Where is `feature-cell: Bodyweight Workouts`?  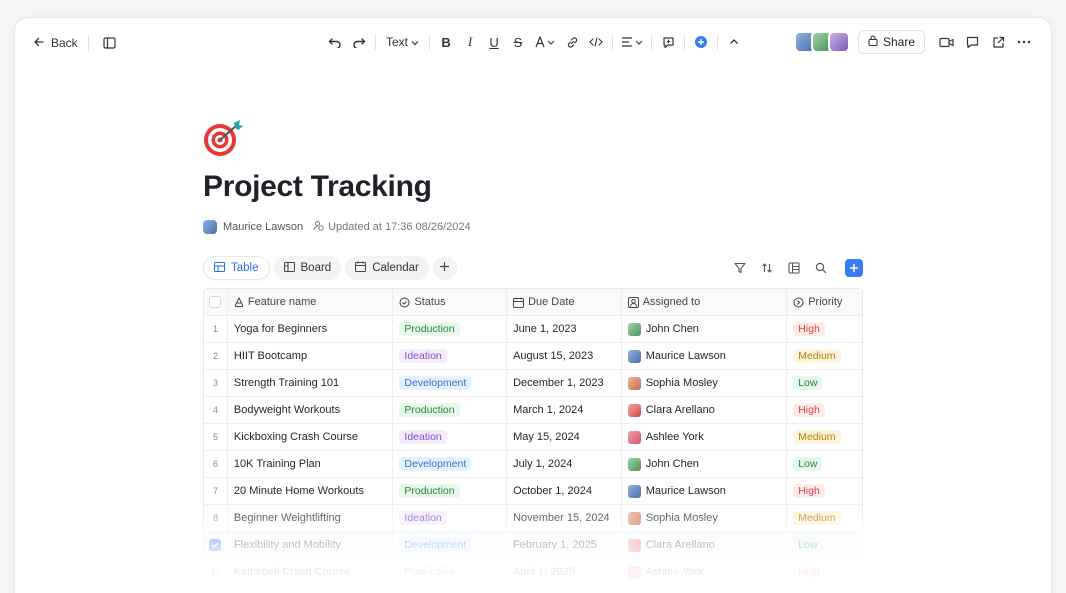 feature-cell: Bodyweight Workouts is located at coordinates (311, 410).